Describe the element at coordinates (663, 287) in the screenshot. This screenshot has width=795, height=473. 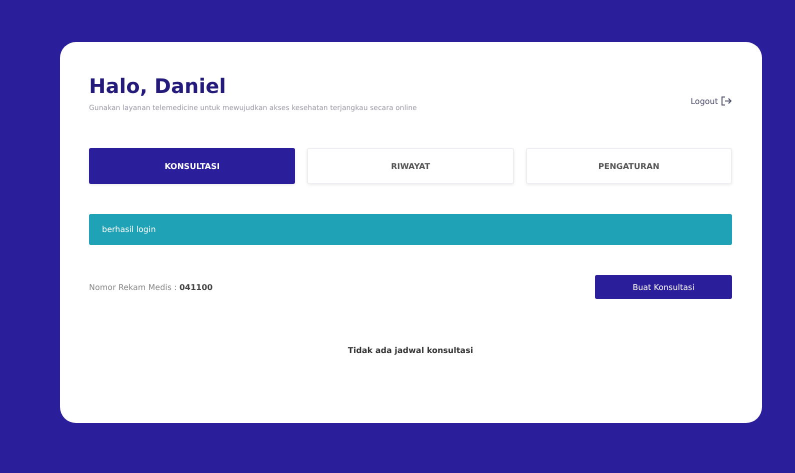
I see `create-consultation-button: Buat Konsultasi` at that location.